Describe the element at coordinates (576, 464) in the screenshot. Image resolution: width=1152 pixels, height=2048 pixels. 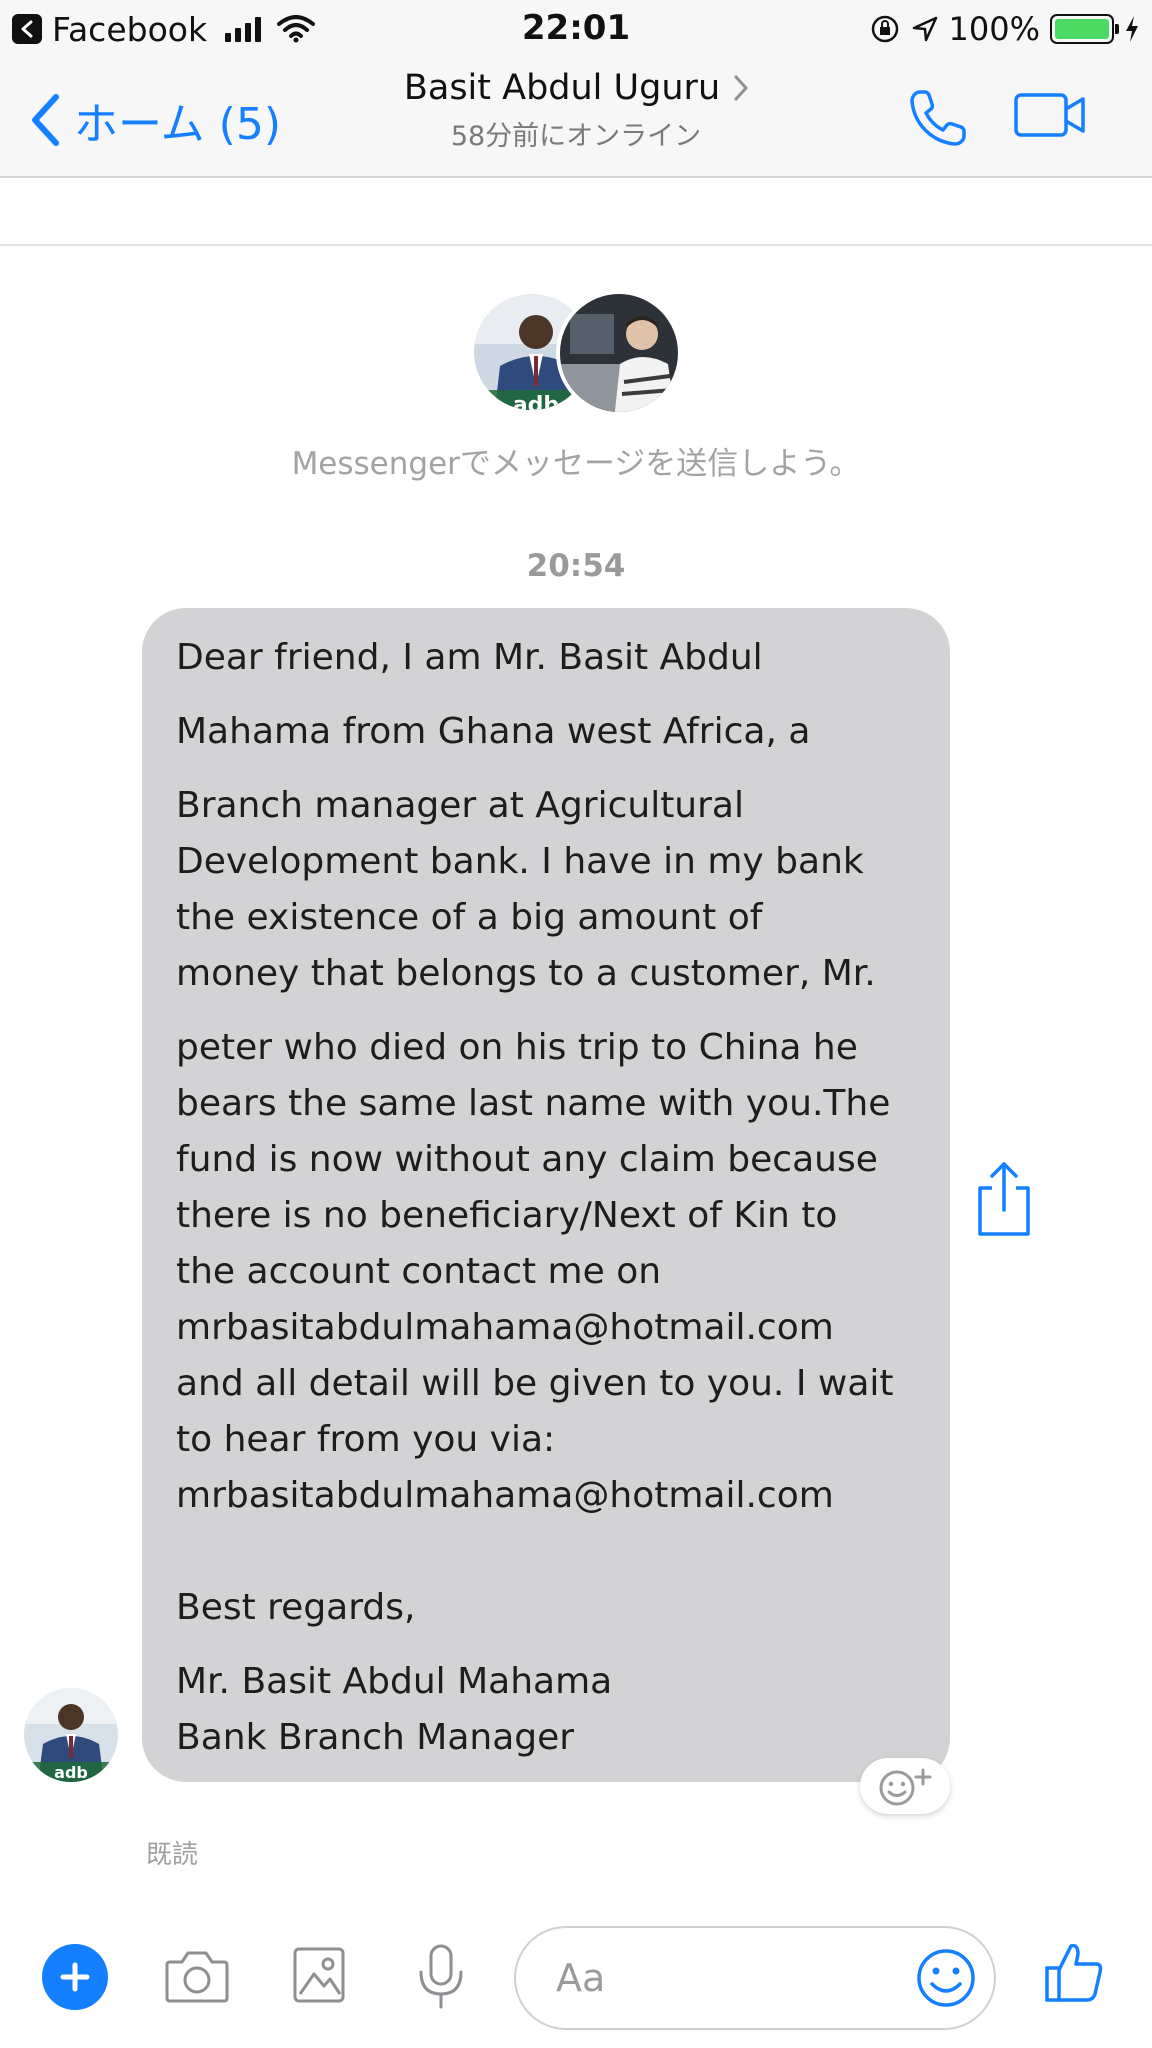
I see `start-conversation-prompt: Messengerでメッセージを送信しよう。` at that location.